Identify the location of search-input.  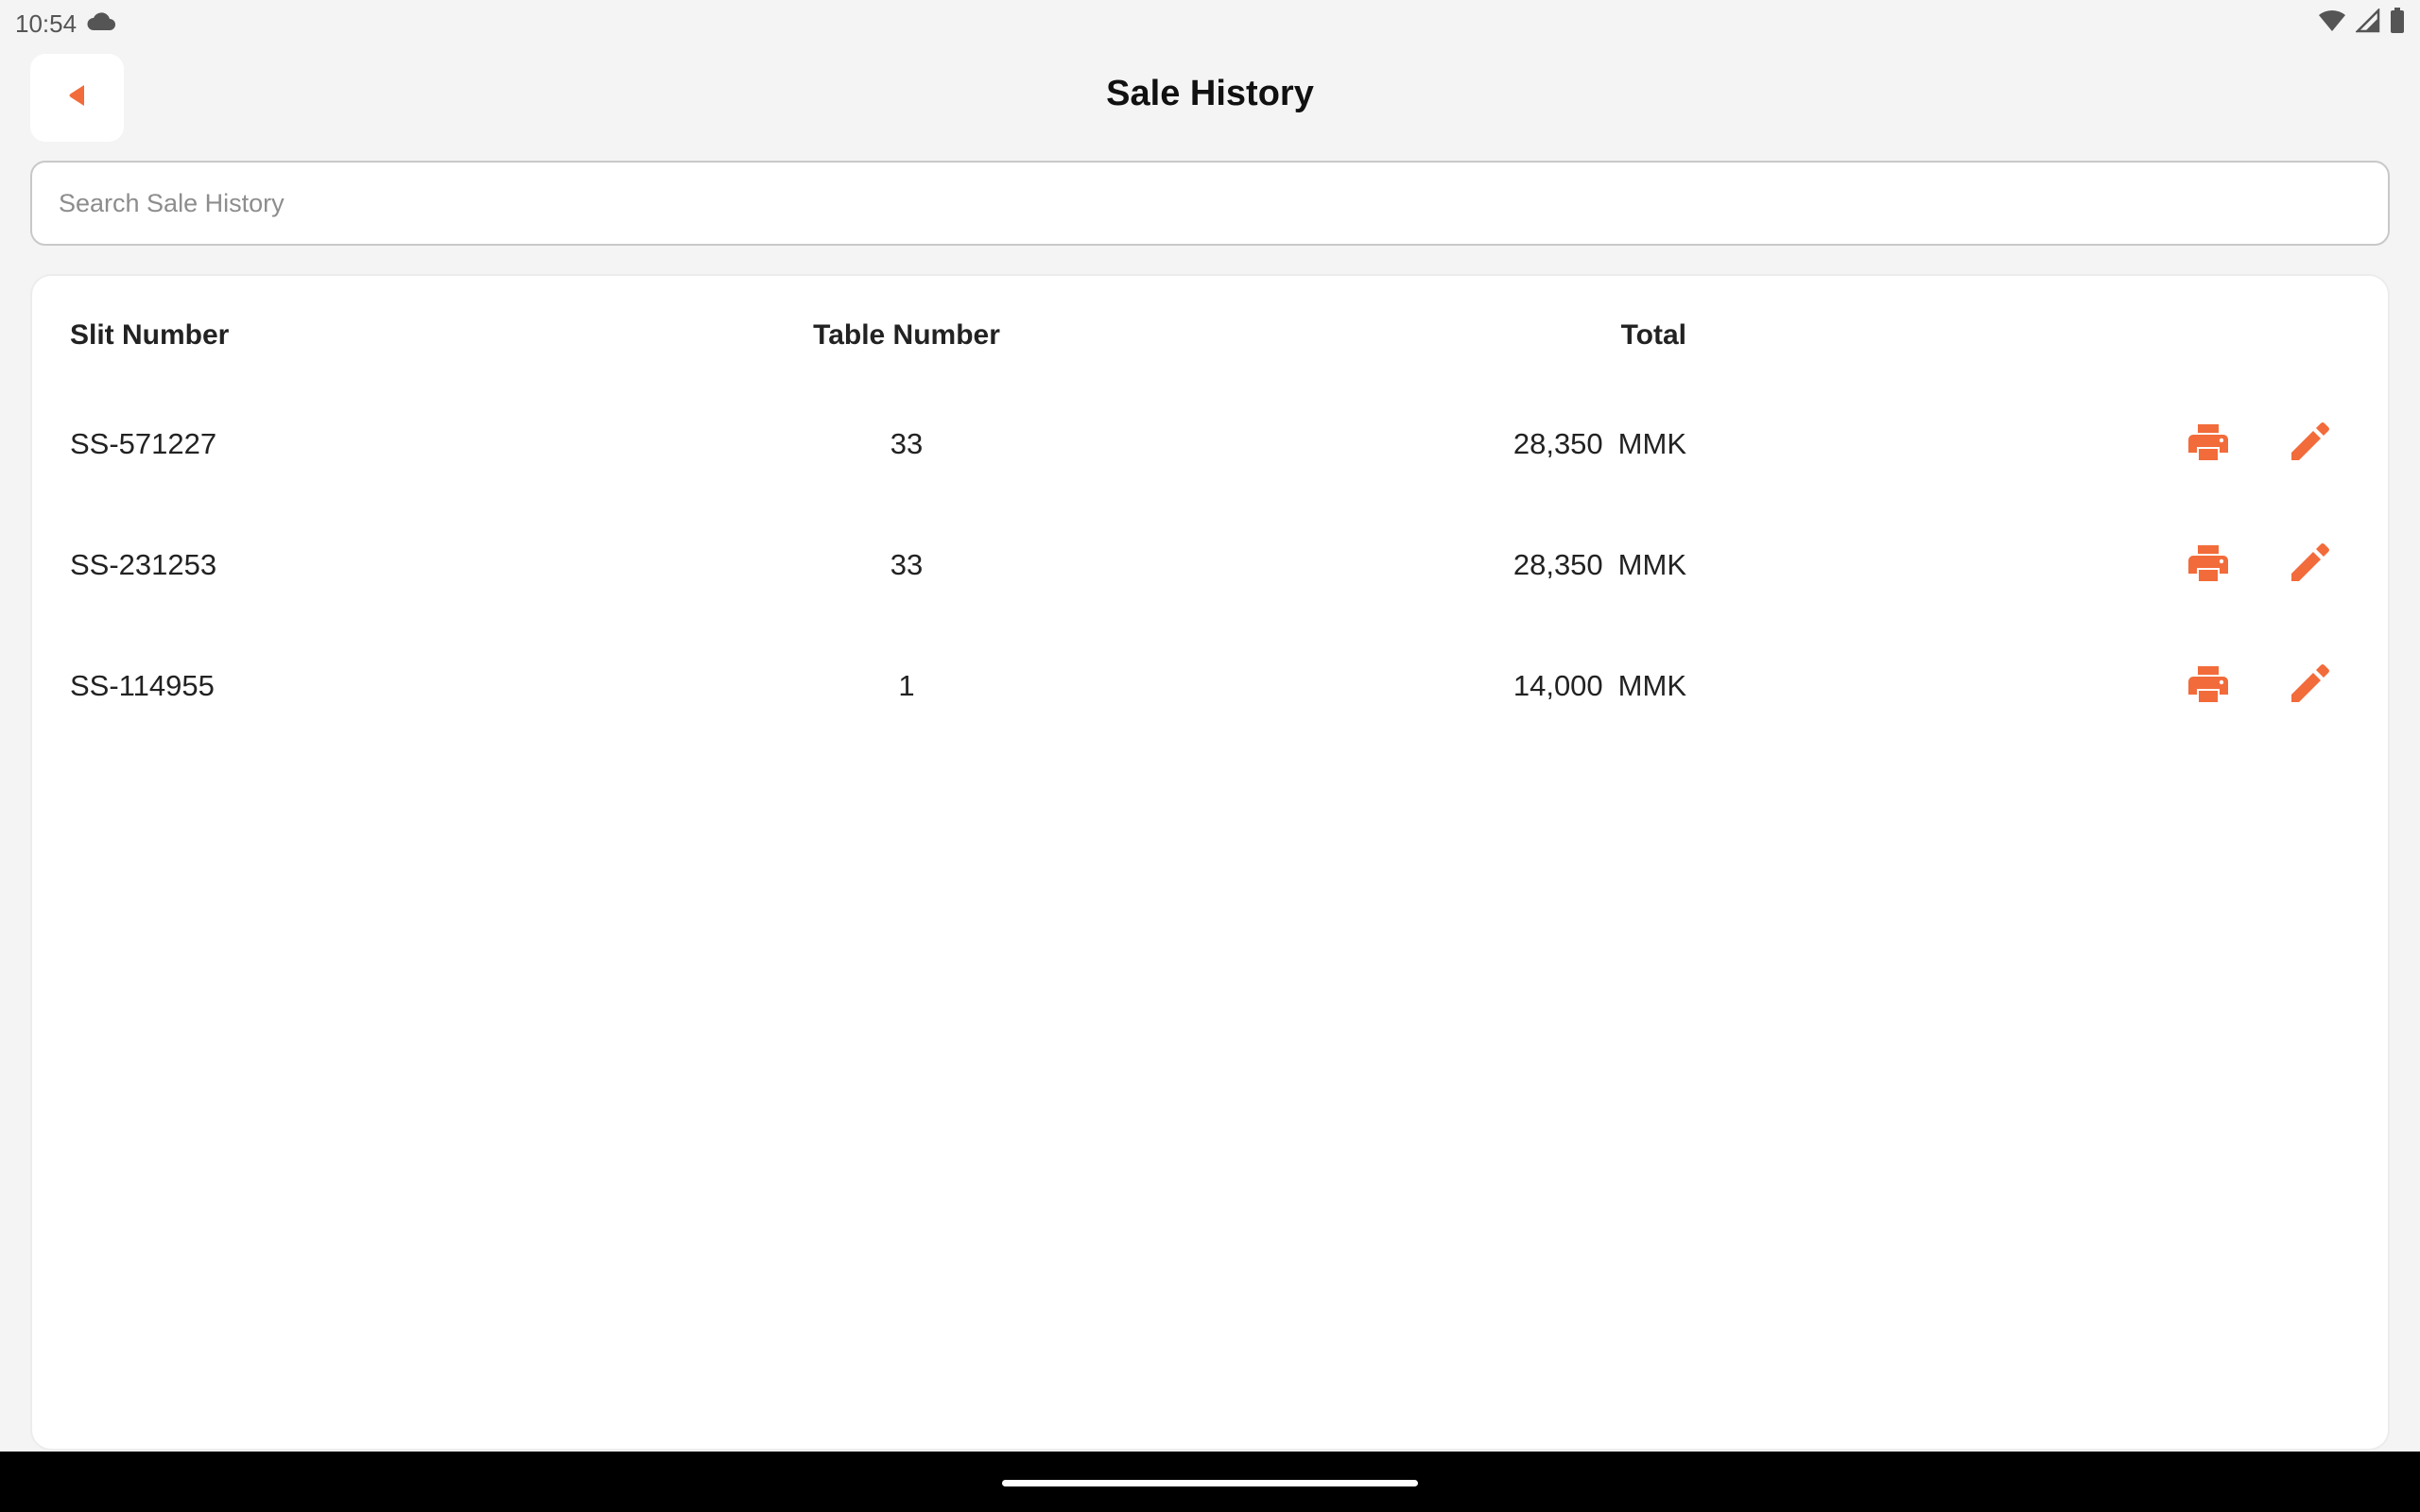
(1210, 203).